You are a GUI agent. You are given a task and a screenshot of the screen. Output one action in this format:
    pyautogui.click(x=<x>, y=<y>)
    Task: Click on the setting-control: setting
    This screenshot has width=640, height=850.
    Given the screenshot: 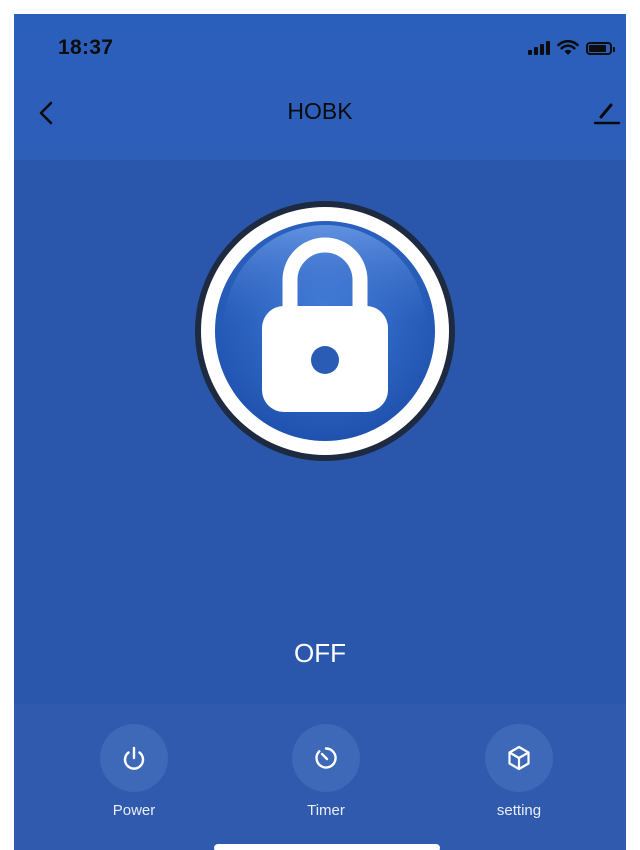 What is the action you would take?
    pyautogui.click(x=519, y=774)
    